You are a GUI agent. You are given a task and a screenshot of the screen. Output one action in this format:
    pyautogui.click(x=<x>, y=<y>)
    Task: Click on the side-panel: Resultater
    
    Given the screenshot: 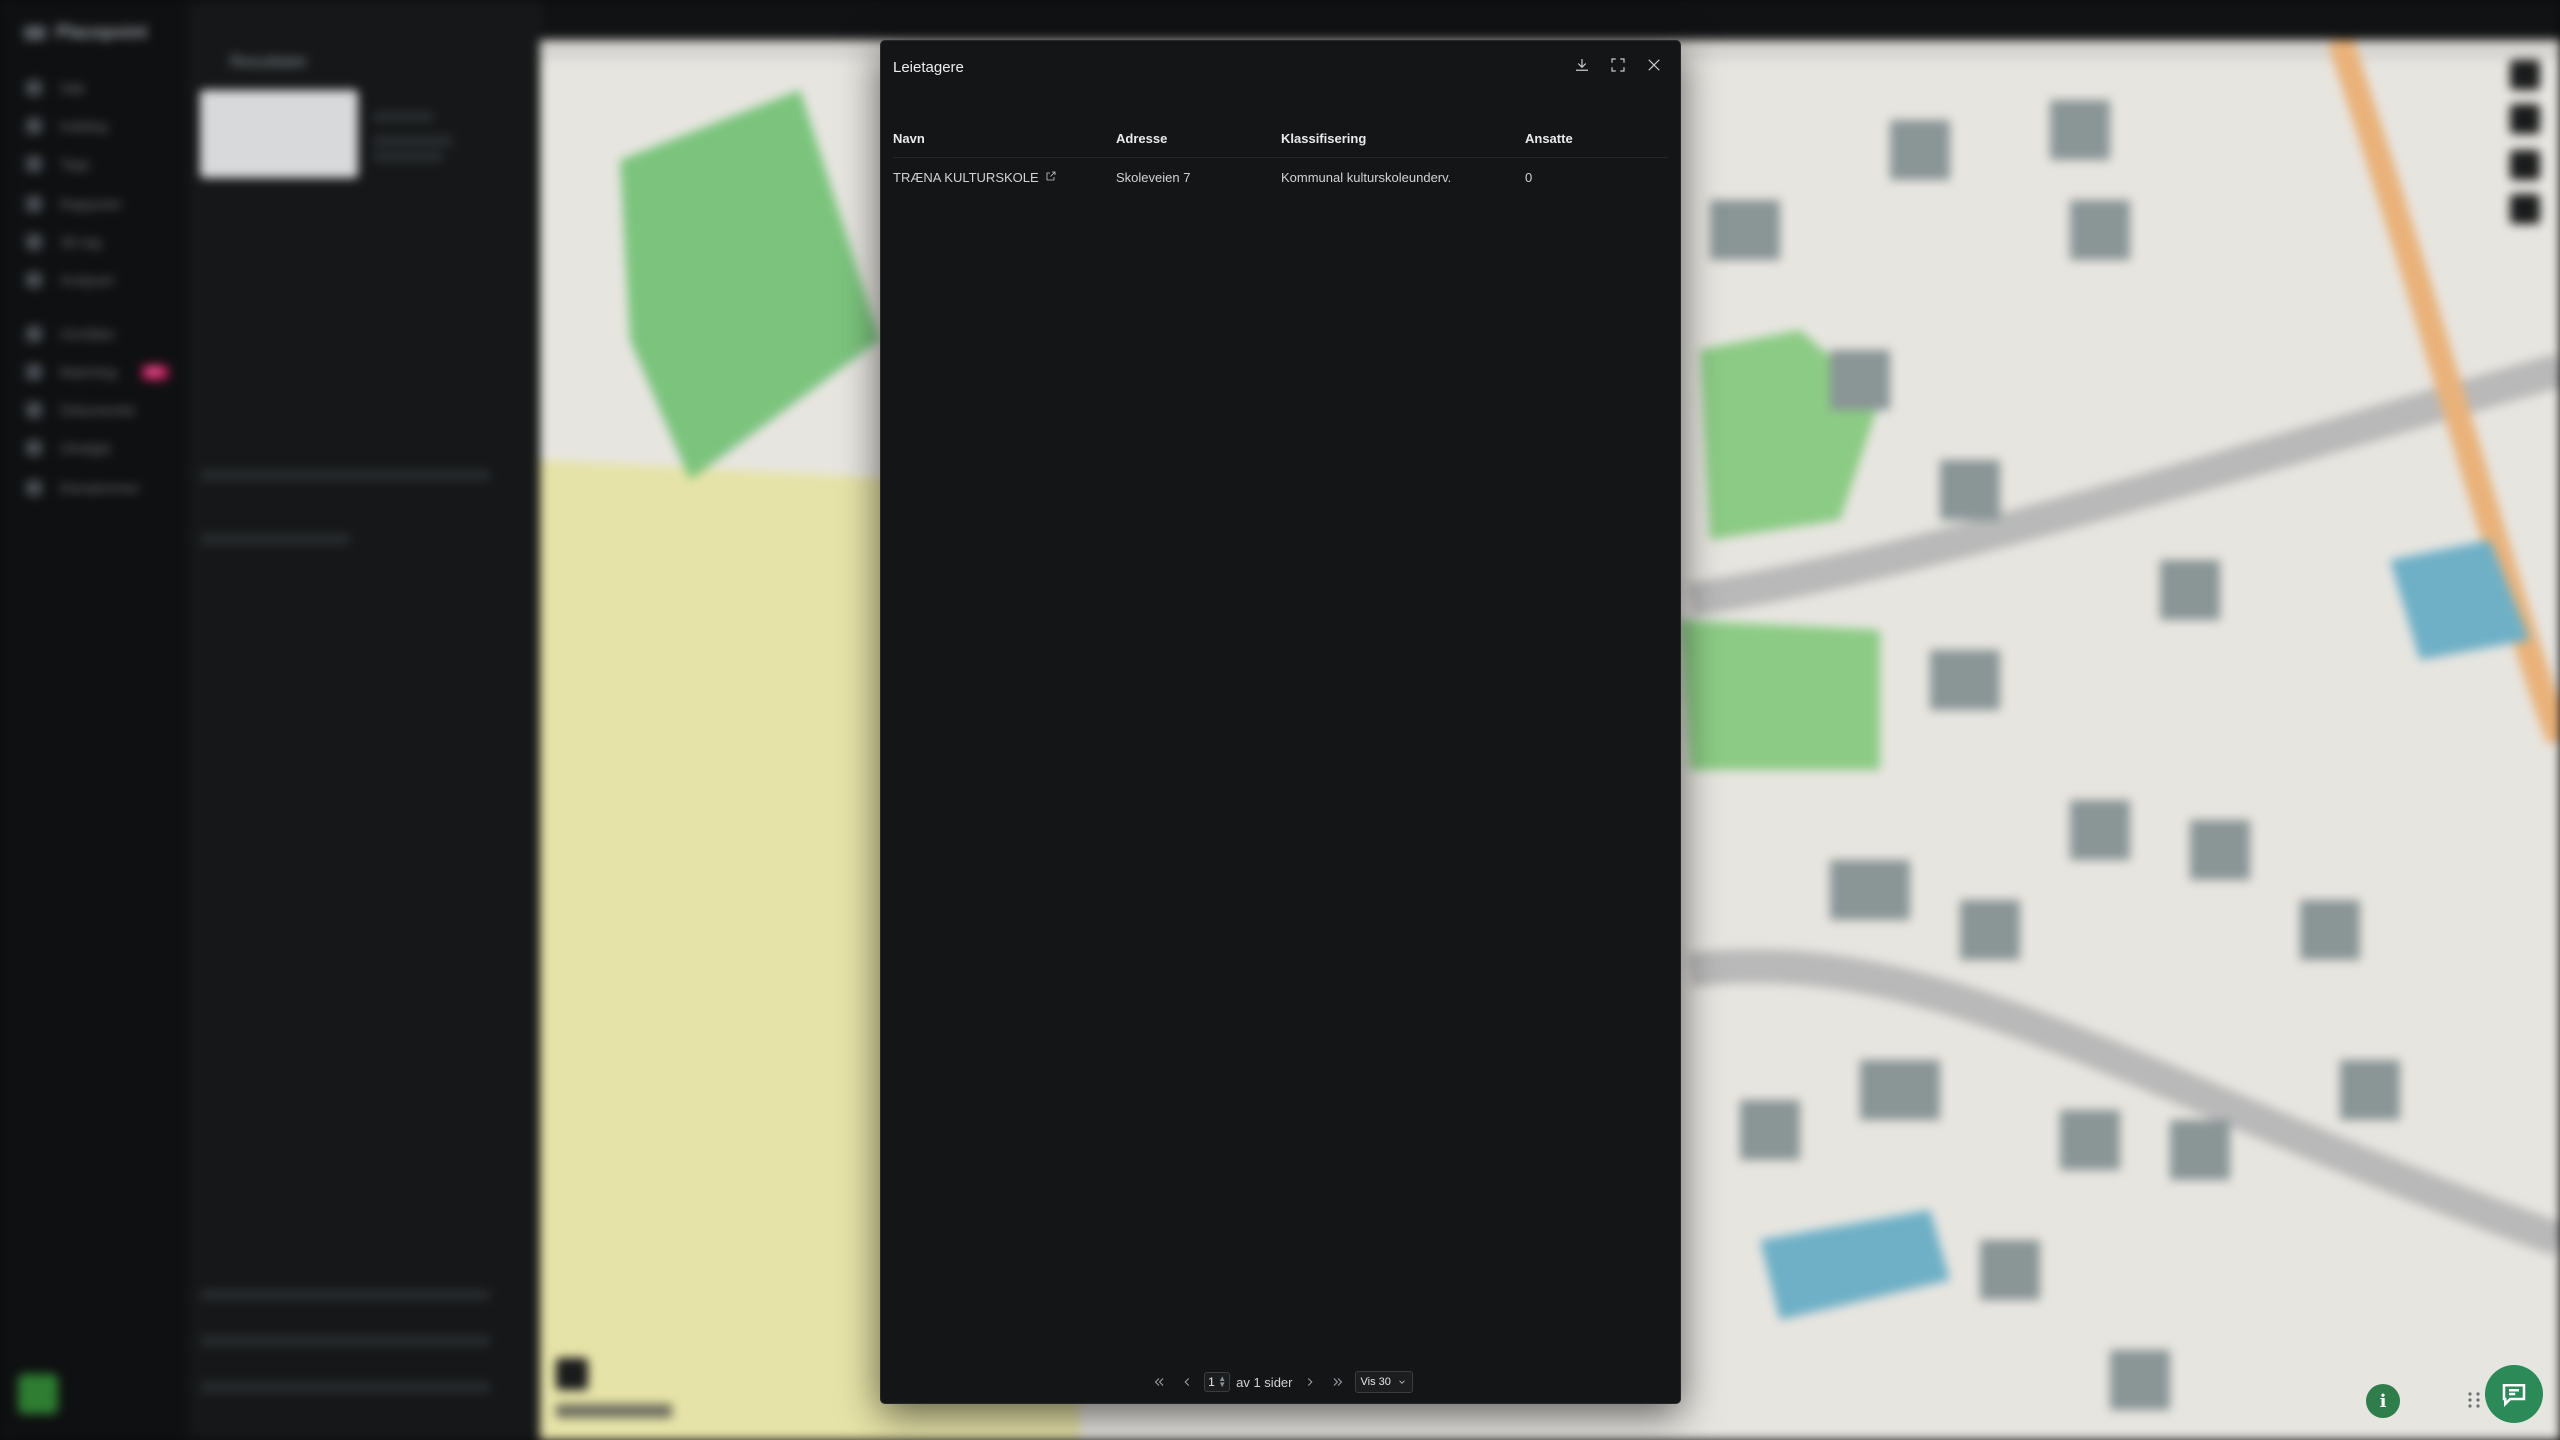 What is the action you would take?
    pyautogui.click(x=364, y=720)
    